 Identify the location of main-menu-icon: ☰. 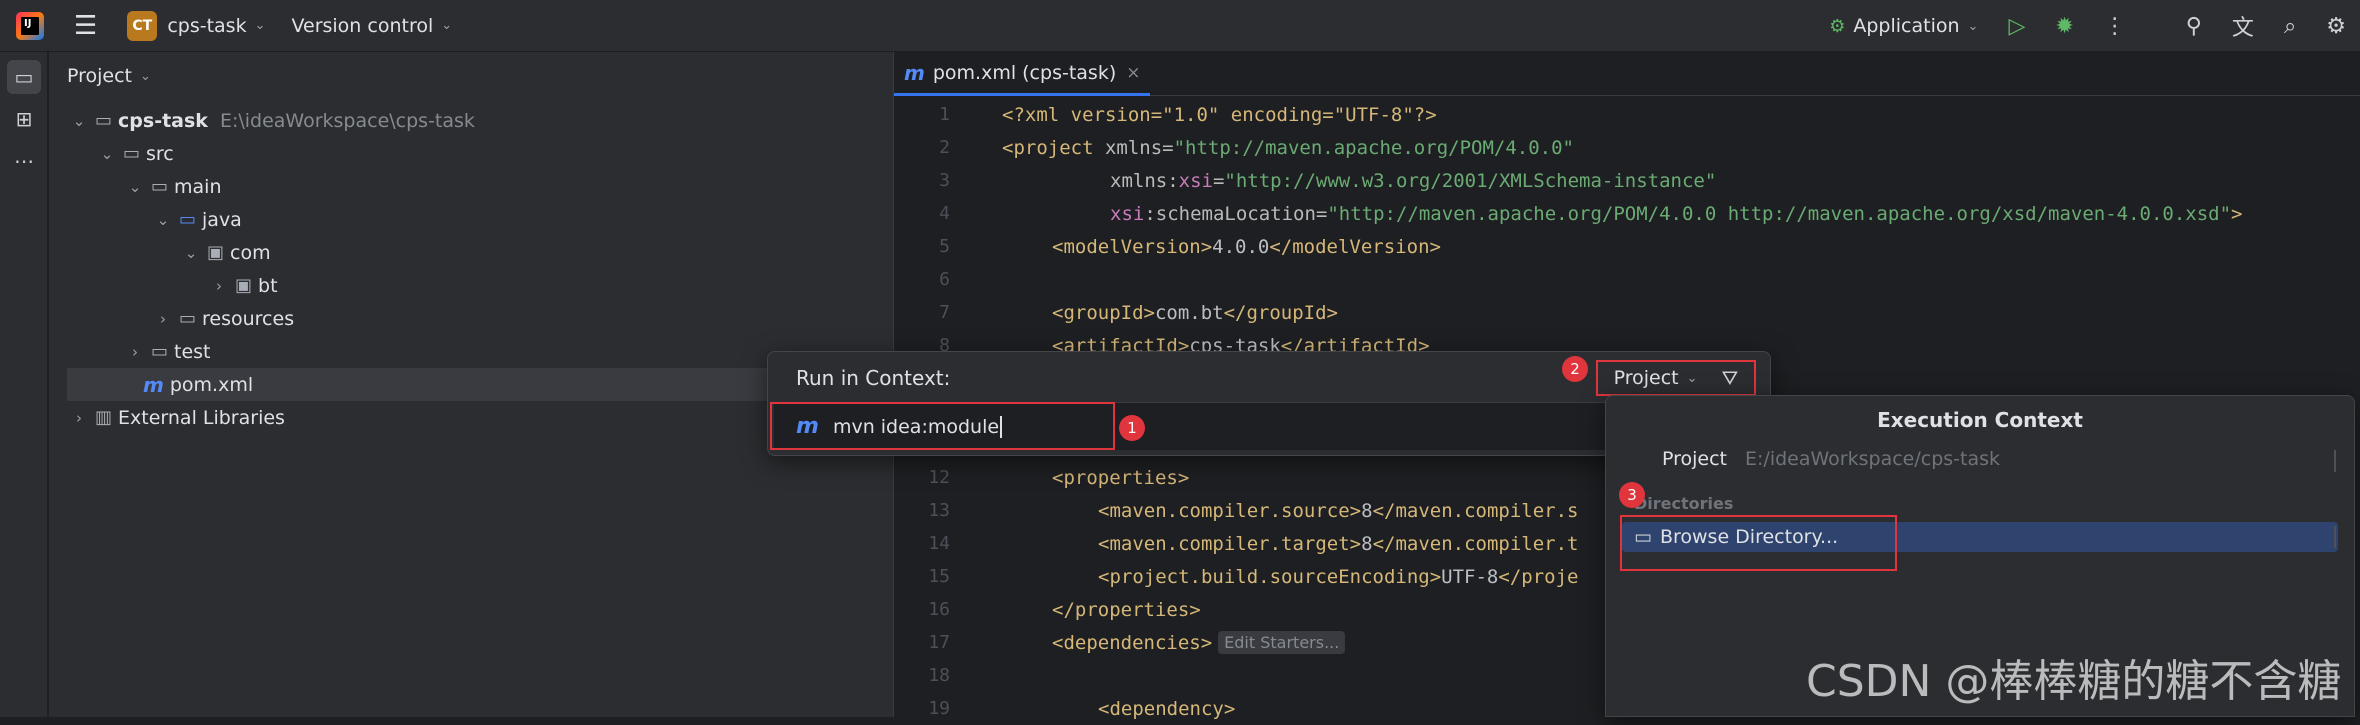
(85, 26).